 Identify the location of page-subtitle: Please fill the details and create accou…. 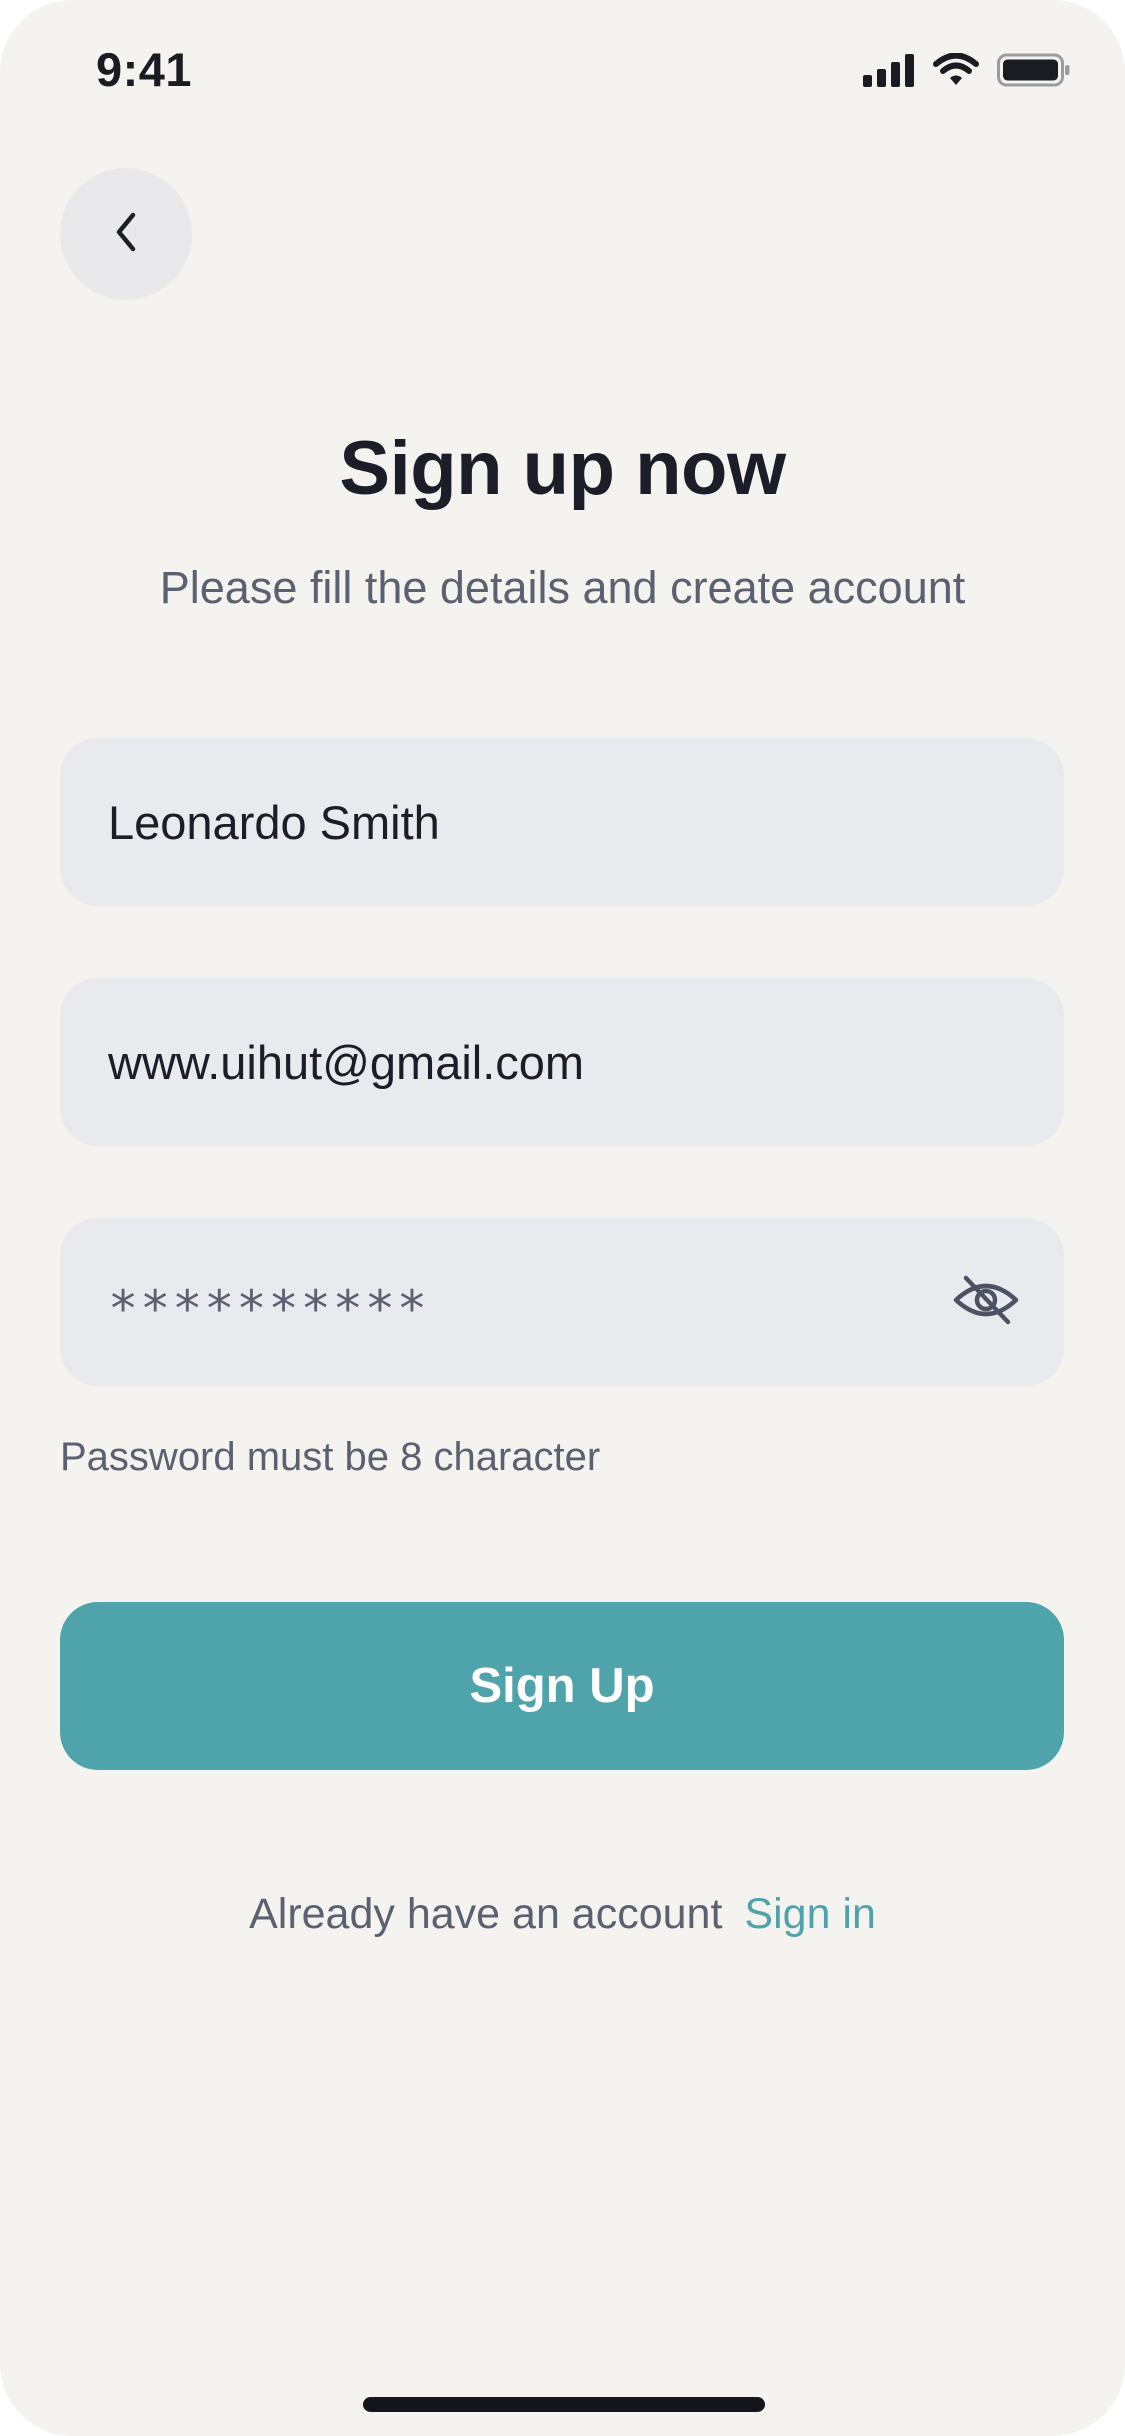
(562, 587).